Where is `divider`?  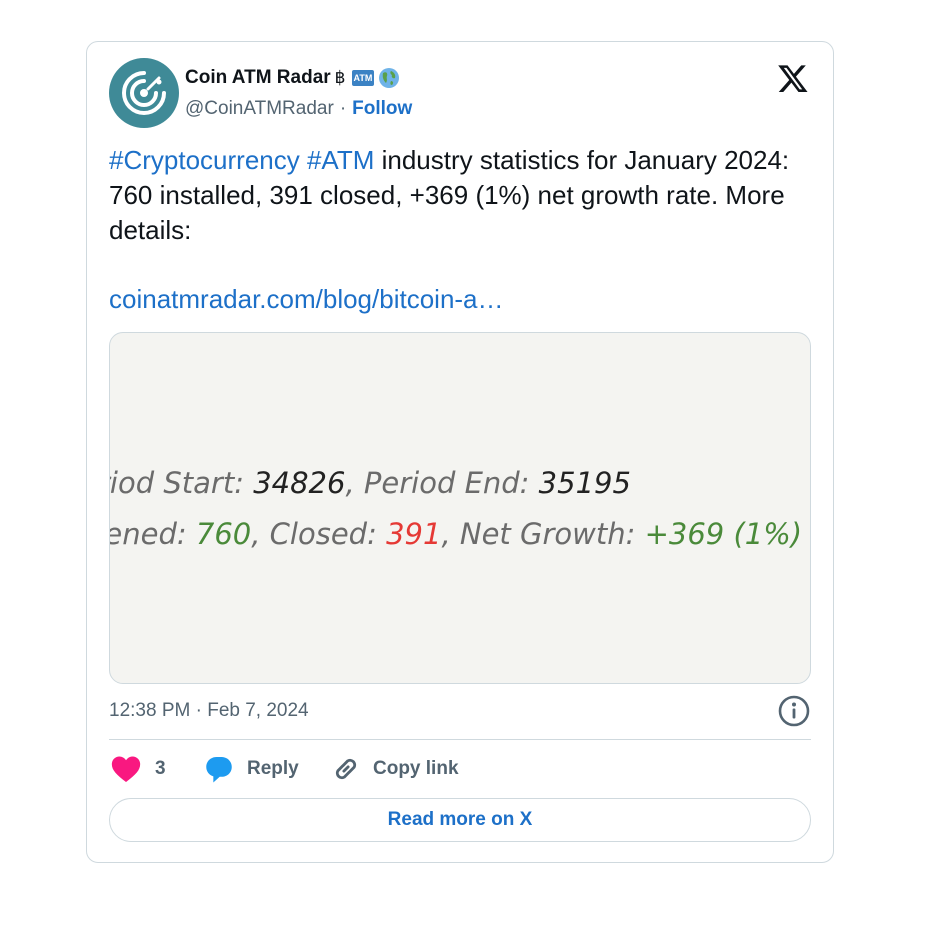
divider is located at coordinates (460, 739).